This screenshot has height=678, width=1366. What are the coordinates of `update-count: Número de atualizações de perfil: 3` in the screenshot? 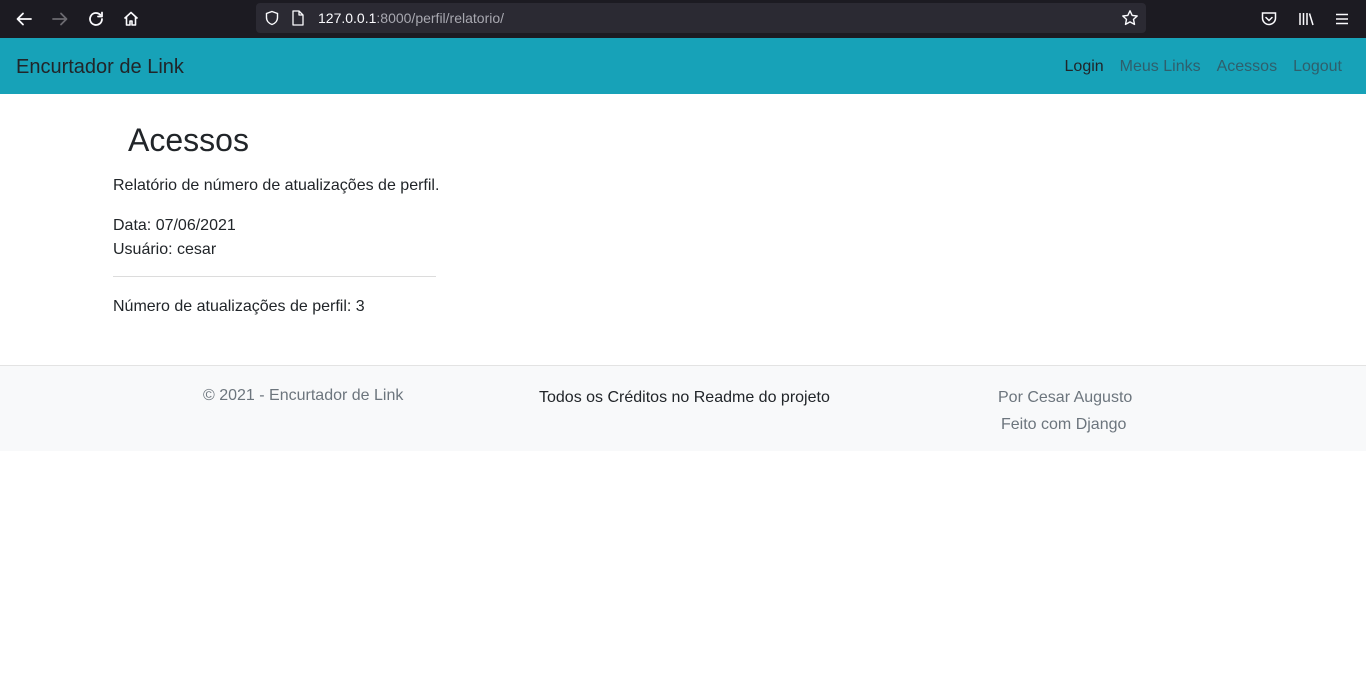 It's located at (239, 306).